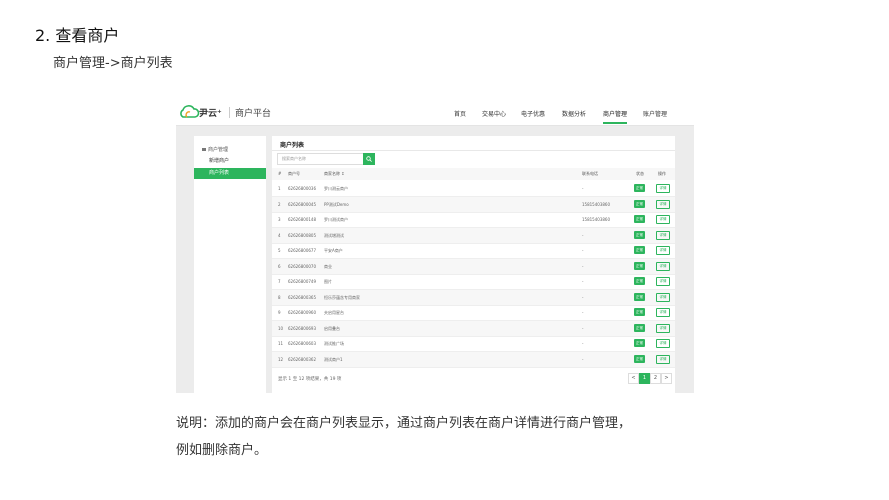 Image resolution: width=889 pixels, height=500 pixels. What do you see at coordinates (533, 113) in the screenshot?
I see `nav-coupons: 电子优惠` at bounding box center [533, 113].